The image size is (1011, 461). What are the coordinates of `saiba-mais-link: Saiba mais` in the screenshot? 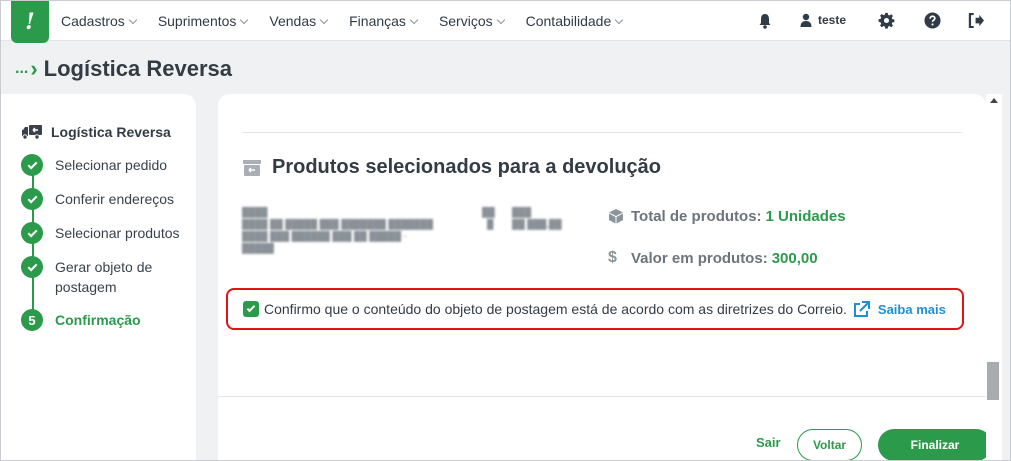 It's located at (899, 309).